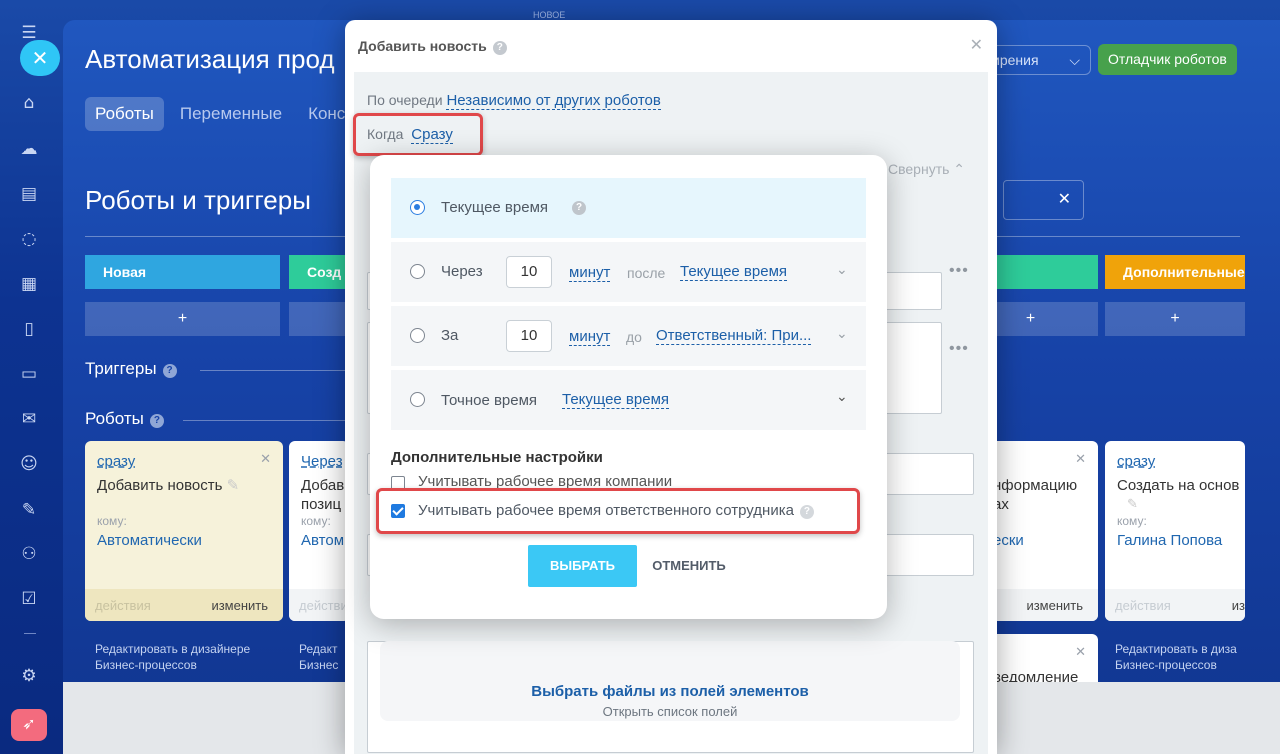 Image resolution: width=1280 pixels, height=754 pixels. I want to click on option-before: За 10 минут до Ответственный: При... ⌄, so click(628, 336).